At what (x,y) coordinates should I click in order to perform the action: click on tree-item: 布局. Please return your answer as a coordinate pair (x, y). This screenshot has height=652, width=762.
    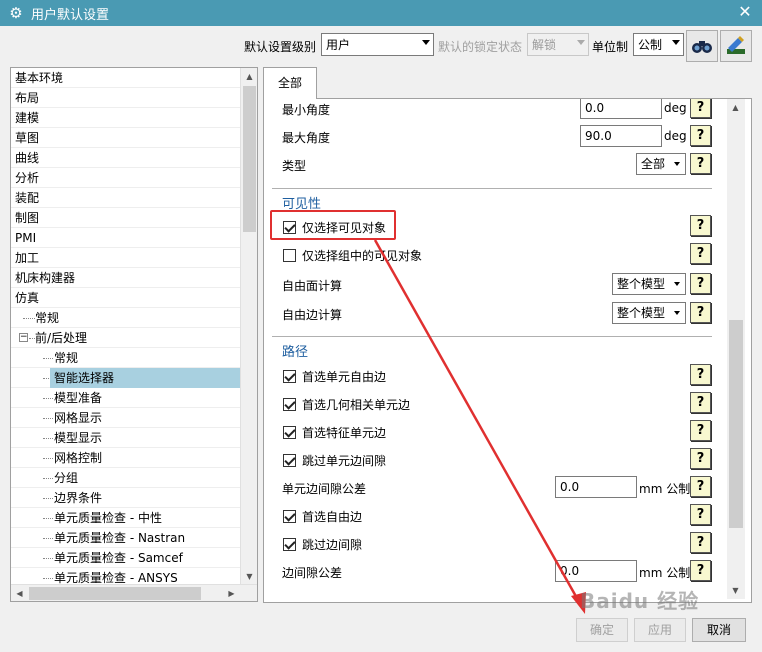
    Looking at the image, I should click on (126, 98).